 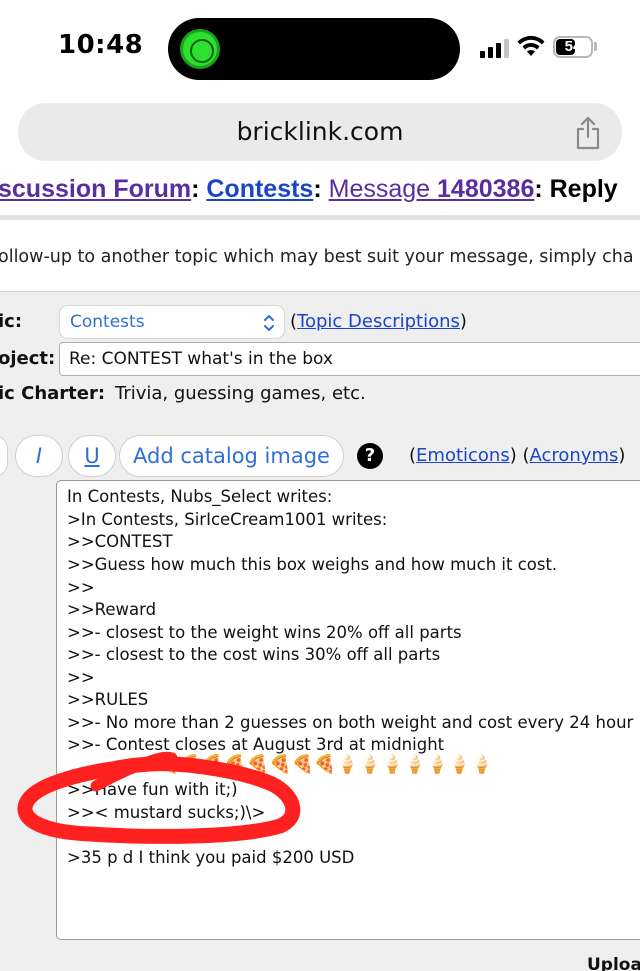 I want to click on topic-descriptions: (Topic Descriptions), so click(x=378, y=321).